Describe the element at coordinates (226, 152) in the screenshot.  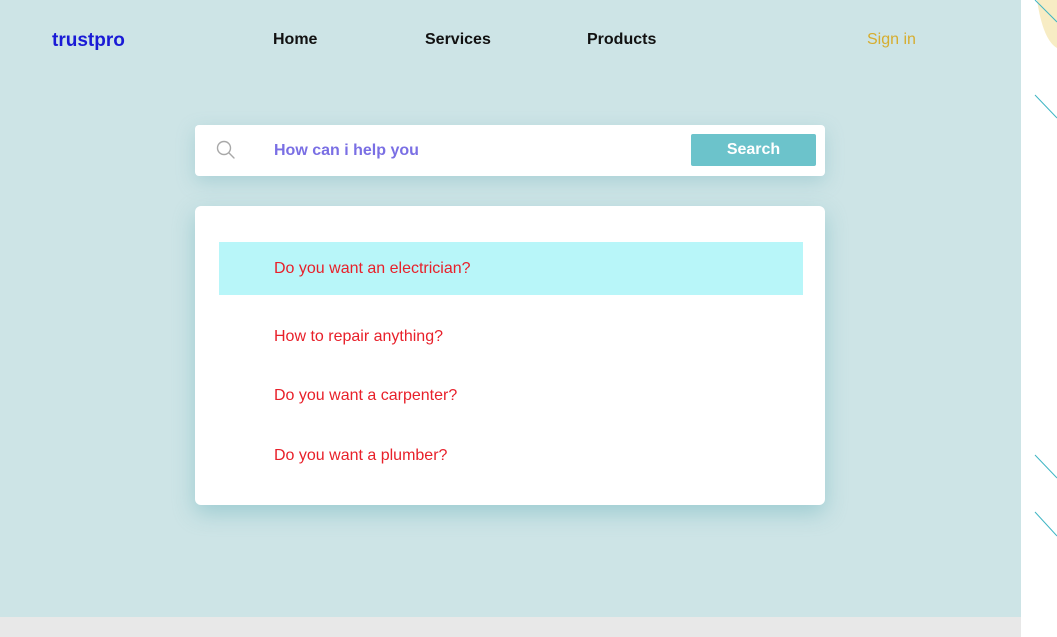
I see `search-icon` at that location.